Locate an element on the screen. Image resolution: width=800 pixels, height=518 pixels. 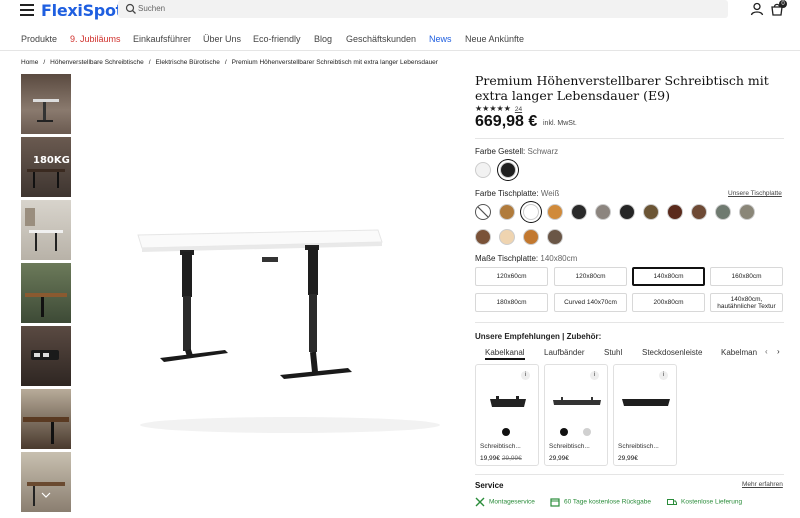
top-bar: FlexiSpot Suchen 0 is located at coordinates (400, 15).